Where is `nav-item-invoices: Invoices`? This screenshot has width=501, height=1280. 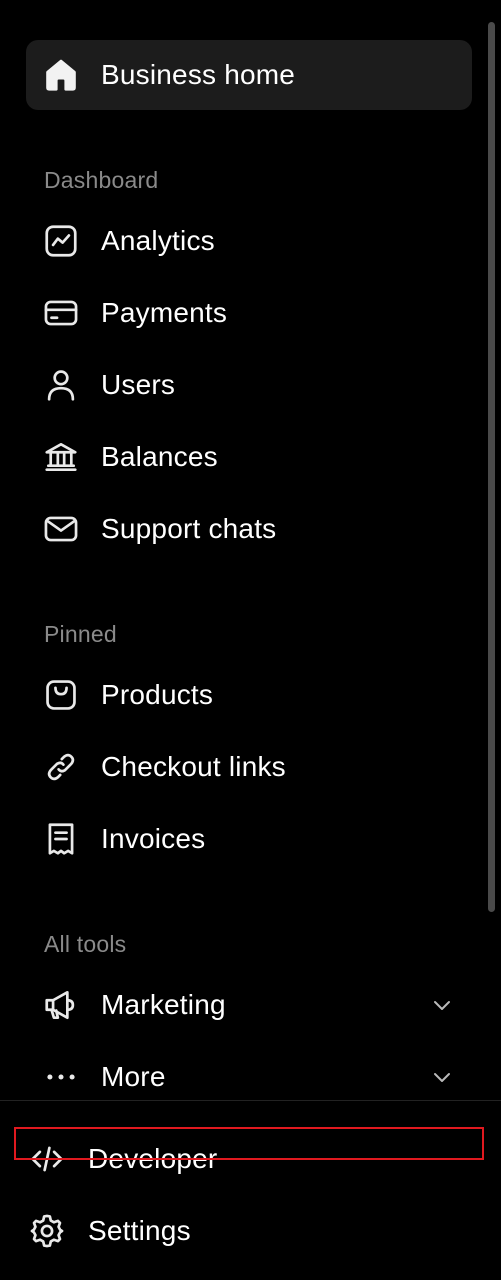 nav-item-invoices: Invoices is located at coordinates (249, 839).